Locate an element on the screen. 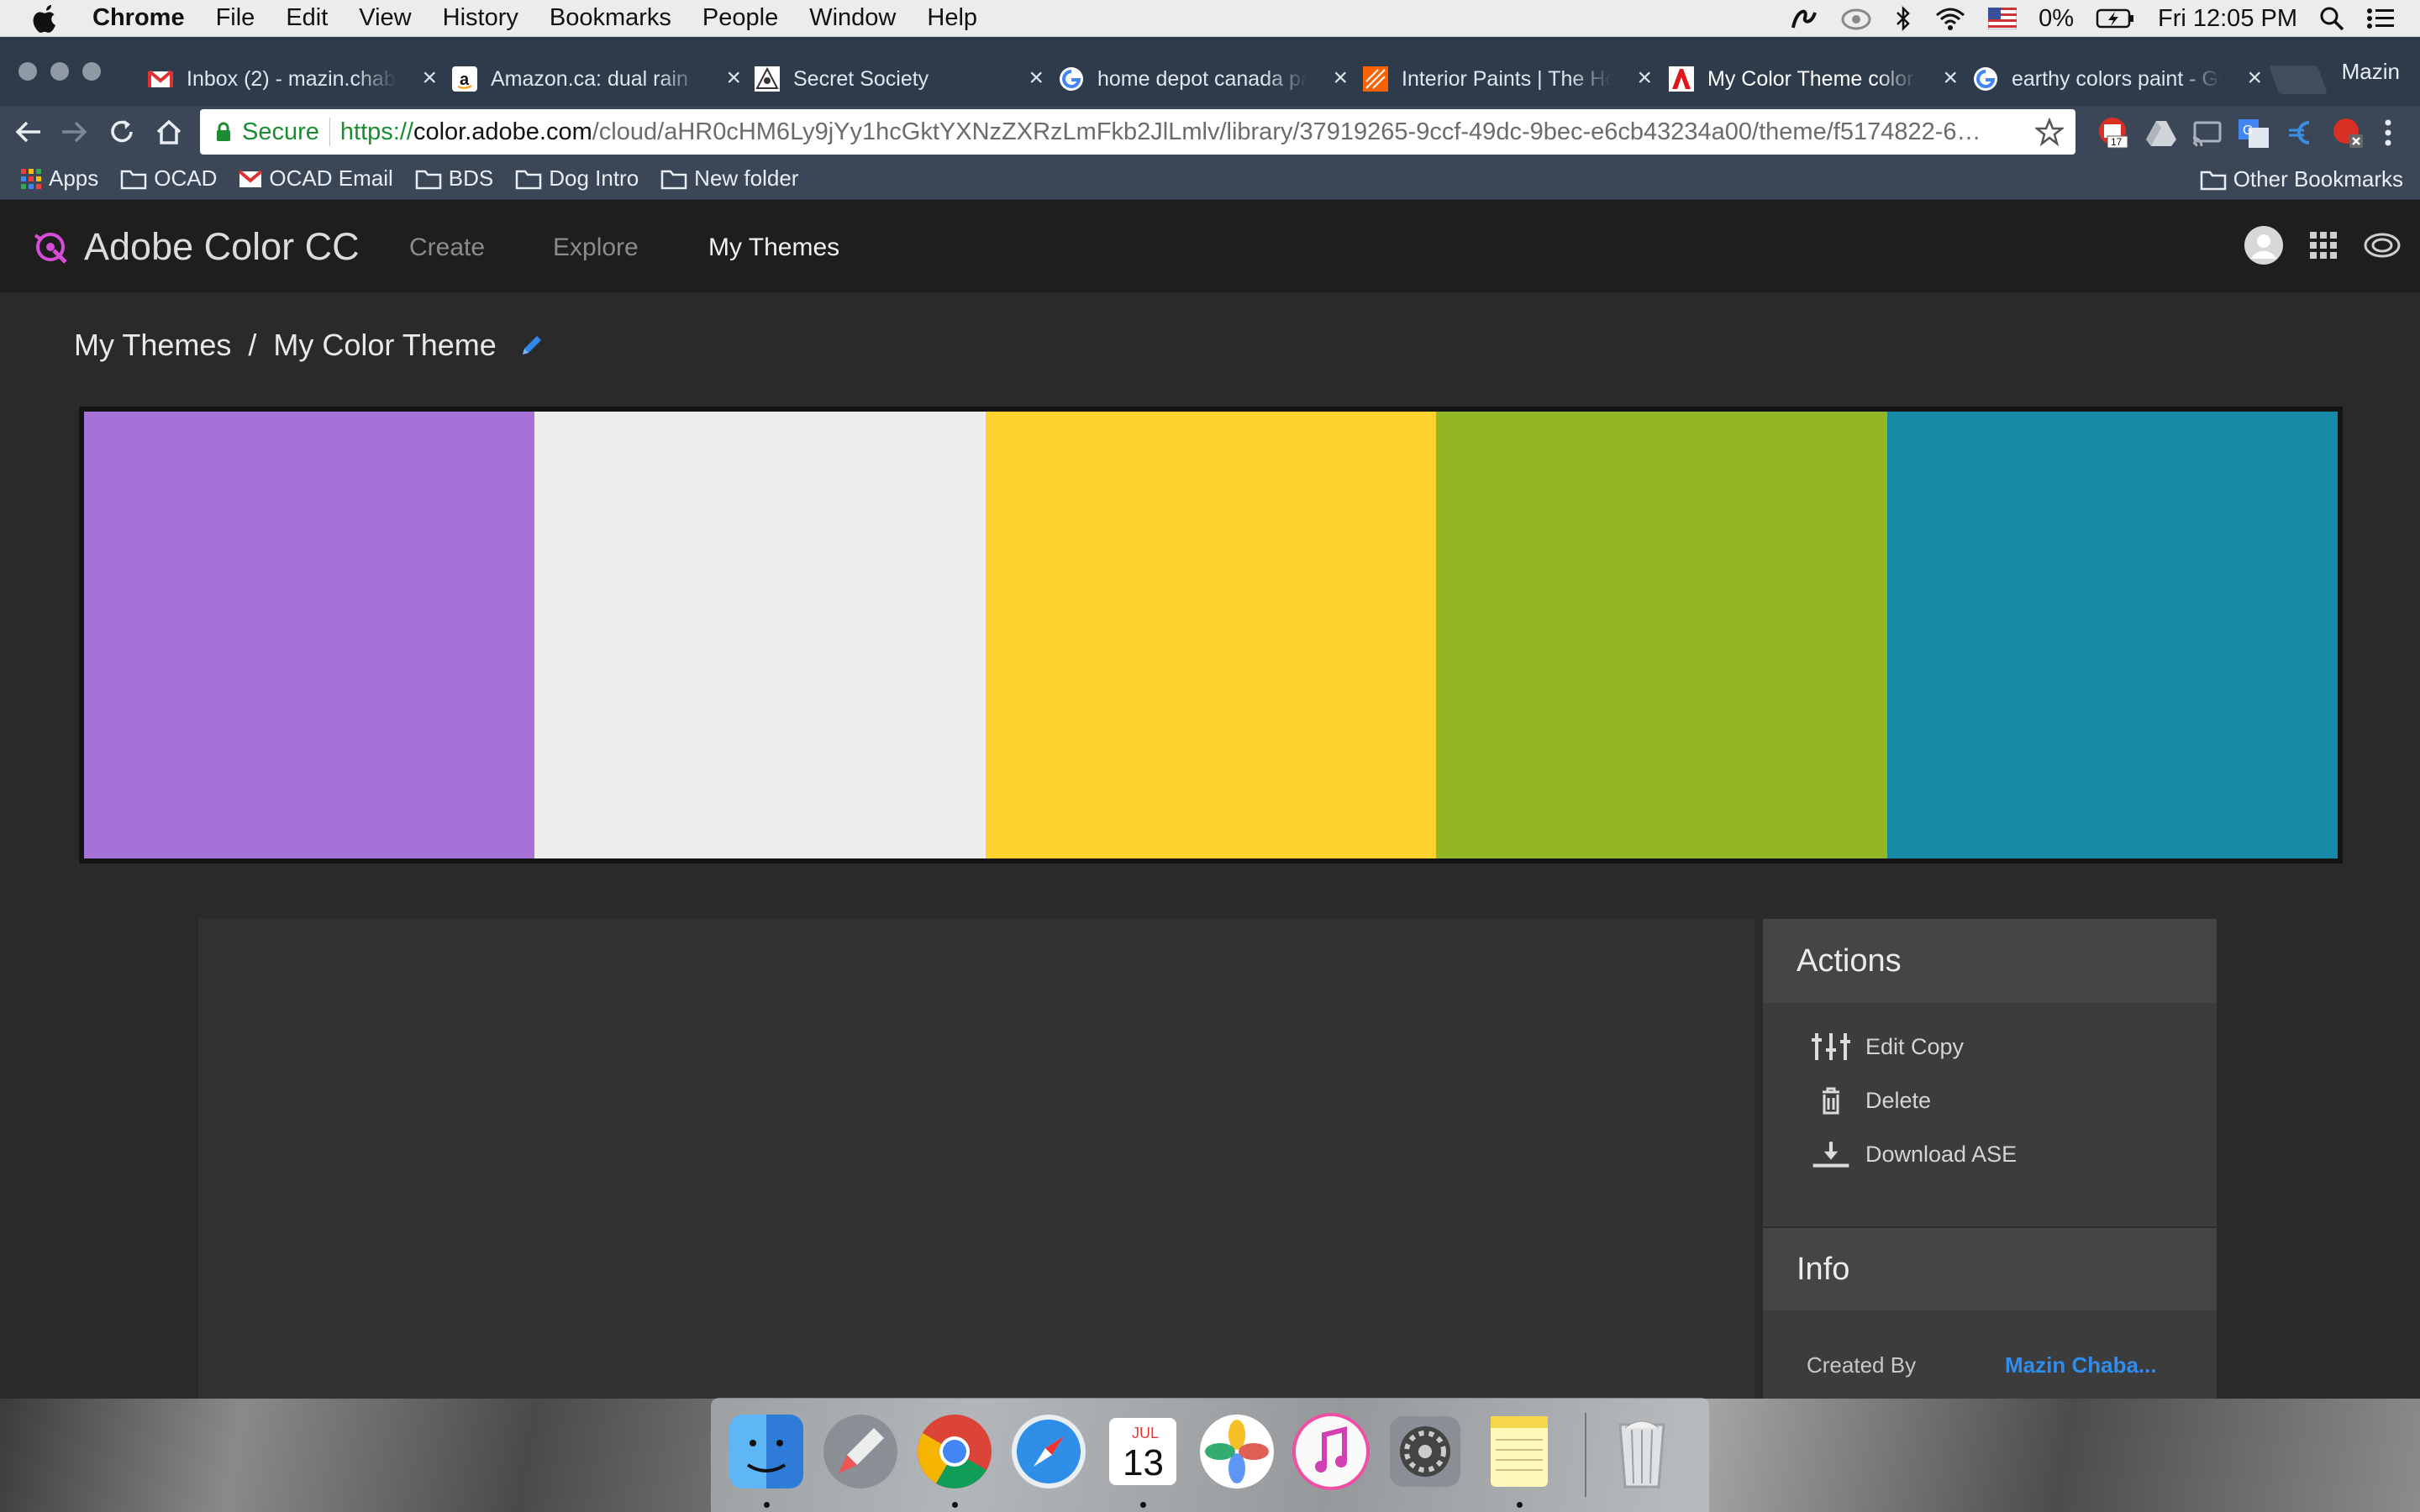 This screenshot has width=2420, height=1512. menu-view: View is located at coordinates (385, 18).